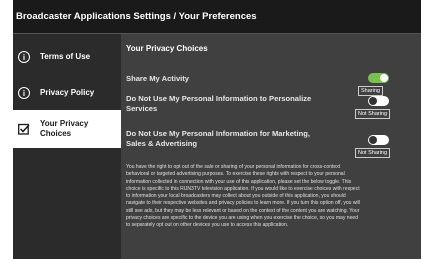  What do you see at coordinates (373, 153) in the screenshot?
I see `marketing-status: Not Sharing` at bounding box center [373, 153].